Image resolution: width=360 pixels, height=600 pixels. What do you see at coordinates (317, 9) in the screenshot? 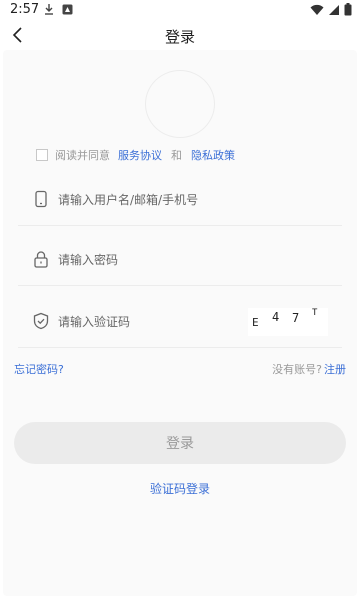
I see `wifi-icon` at bounding box center [317, 9].